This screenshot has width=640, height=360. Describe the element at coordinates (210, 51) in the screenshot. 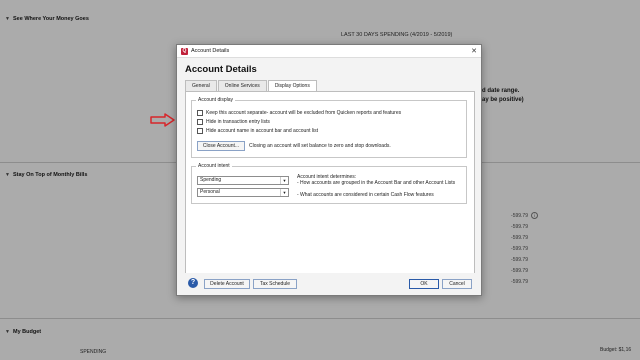

I see `window-title: Account Details` at that location.